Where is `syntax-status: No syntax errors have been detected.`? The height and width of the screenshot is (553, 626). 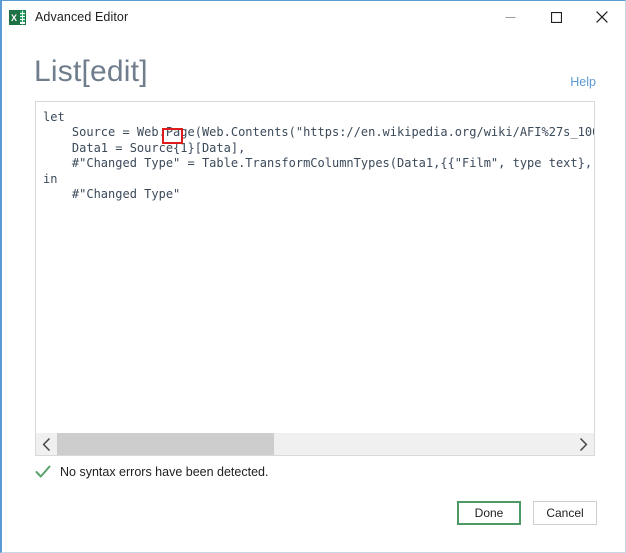 syntax-status: No syntax errors have been detected. is located at coordinates (151, 472).